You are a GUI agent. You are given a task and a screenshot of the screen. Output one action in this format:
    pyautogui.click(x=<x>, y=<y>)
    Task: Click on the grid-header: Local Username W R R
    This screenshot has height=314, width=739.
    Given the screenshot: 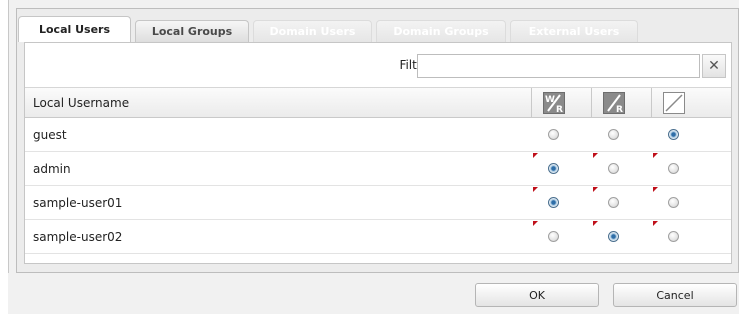 What is the action you would take?
    pyautogui.click(x=378, y=103)
    